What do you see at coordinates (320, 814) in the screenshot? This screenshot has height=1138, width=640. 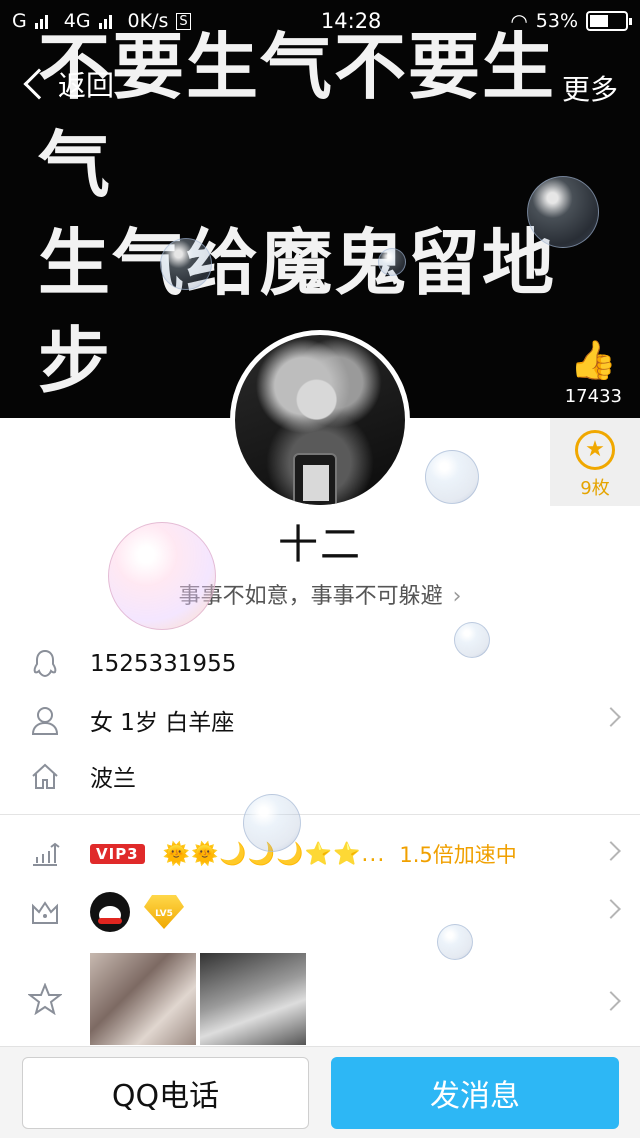 I see `divider` at bounding box center [320, 814].